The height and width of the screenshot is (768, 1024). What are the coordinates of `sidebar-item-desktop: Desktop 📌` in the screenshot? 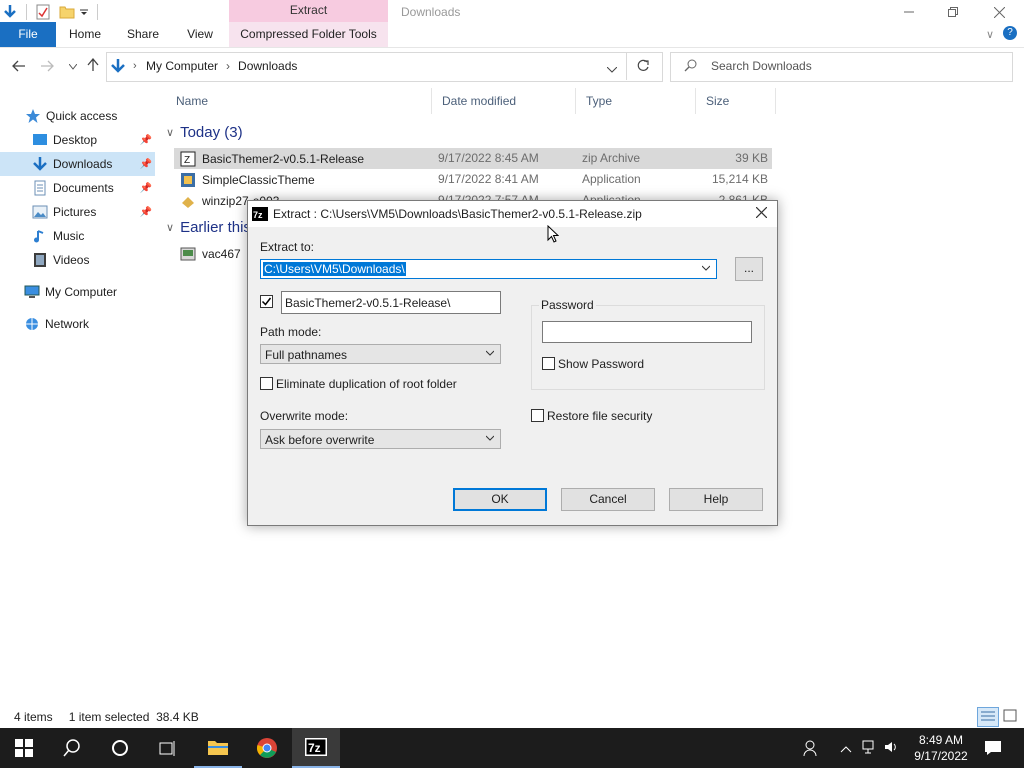 It's located at (77, 140).